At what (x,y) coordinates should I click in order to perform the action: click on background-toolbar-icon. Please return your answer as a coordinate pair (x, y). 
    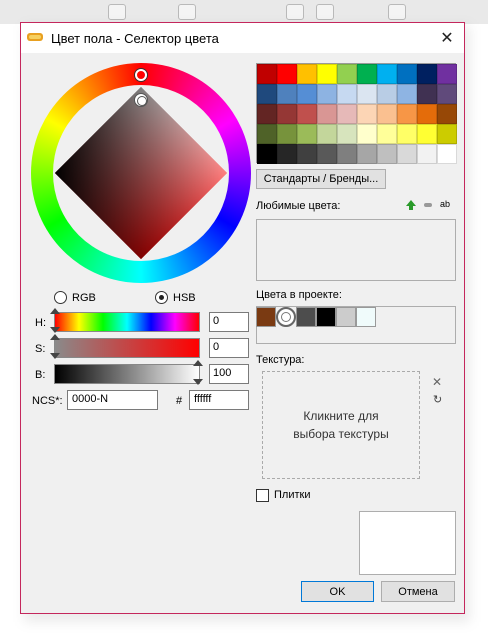
    Looking at the image, I should click on (187, 12).